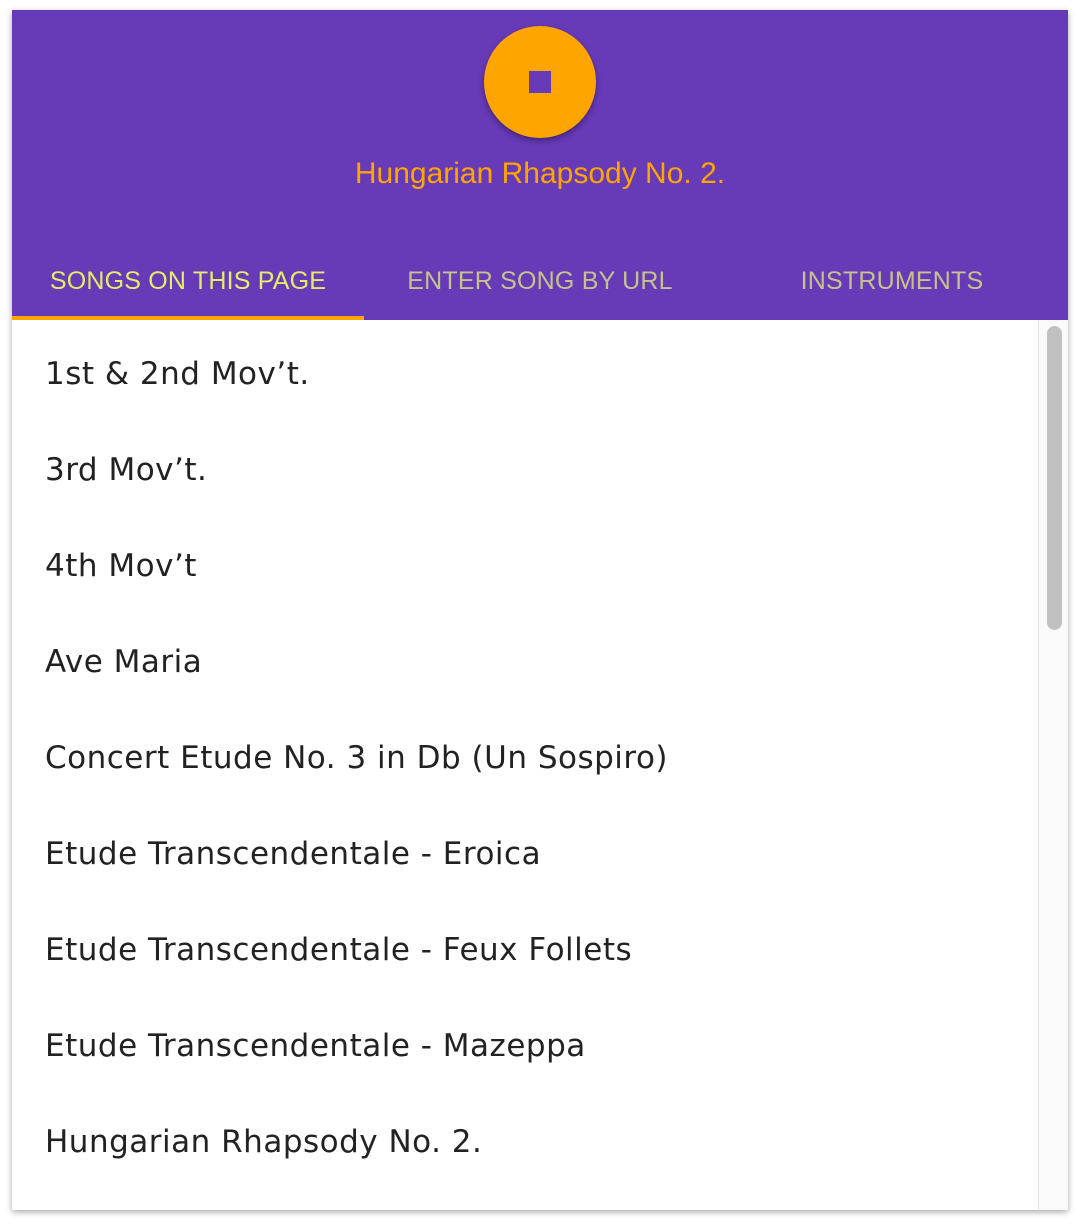 Image resolution: width=1080 pixels, height=1224 pixels. Describe the element at coordinates (892, 281) in the screenshot. I see `tab-instruments: INSTRUMENTS` at that location.